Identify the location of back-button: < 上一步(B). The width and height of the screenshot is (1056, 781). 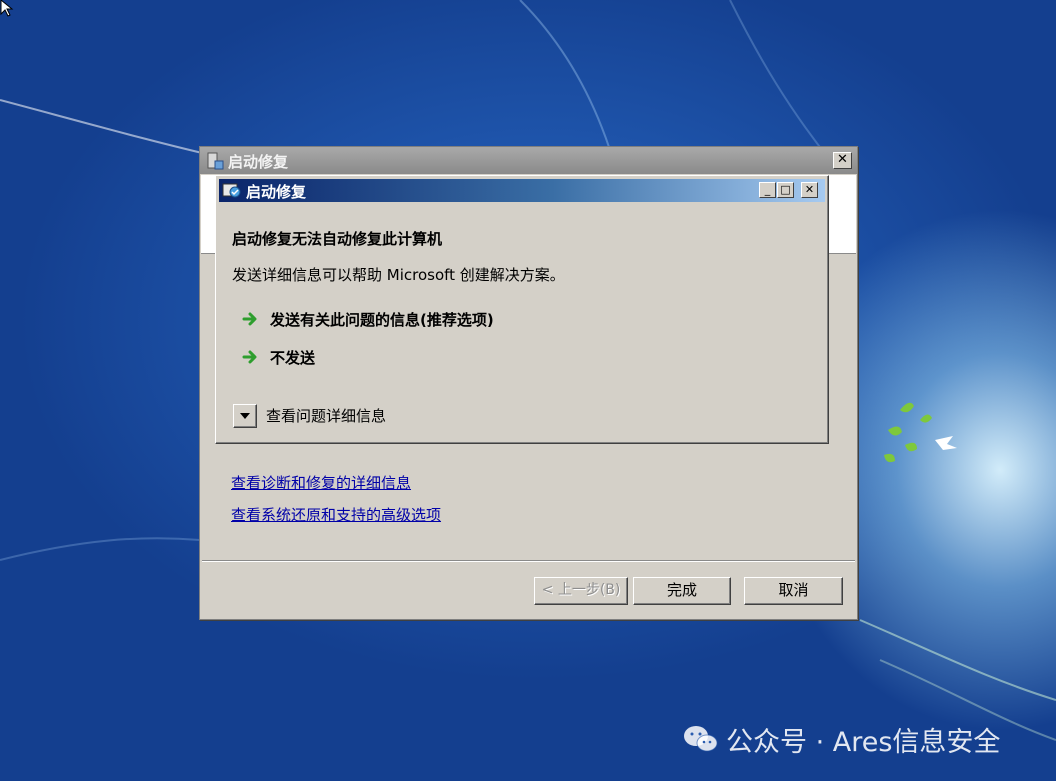
(581, 591).